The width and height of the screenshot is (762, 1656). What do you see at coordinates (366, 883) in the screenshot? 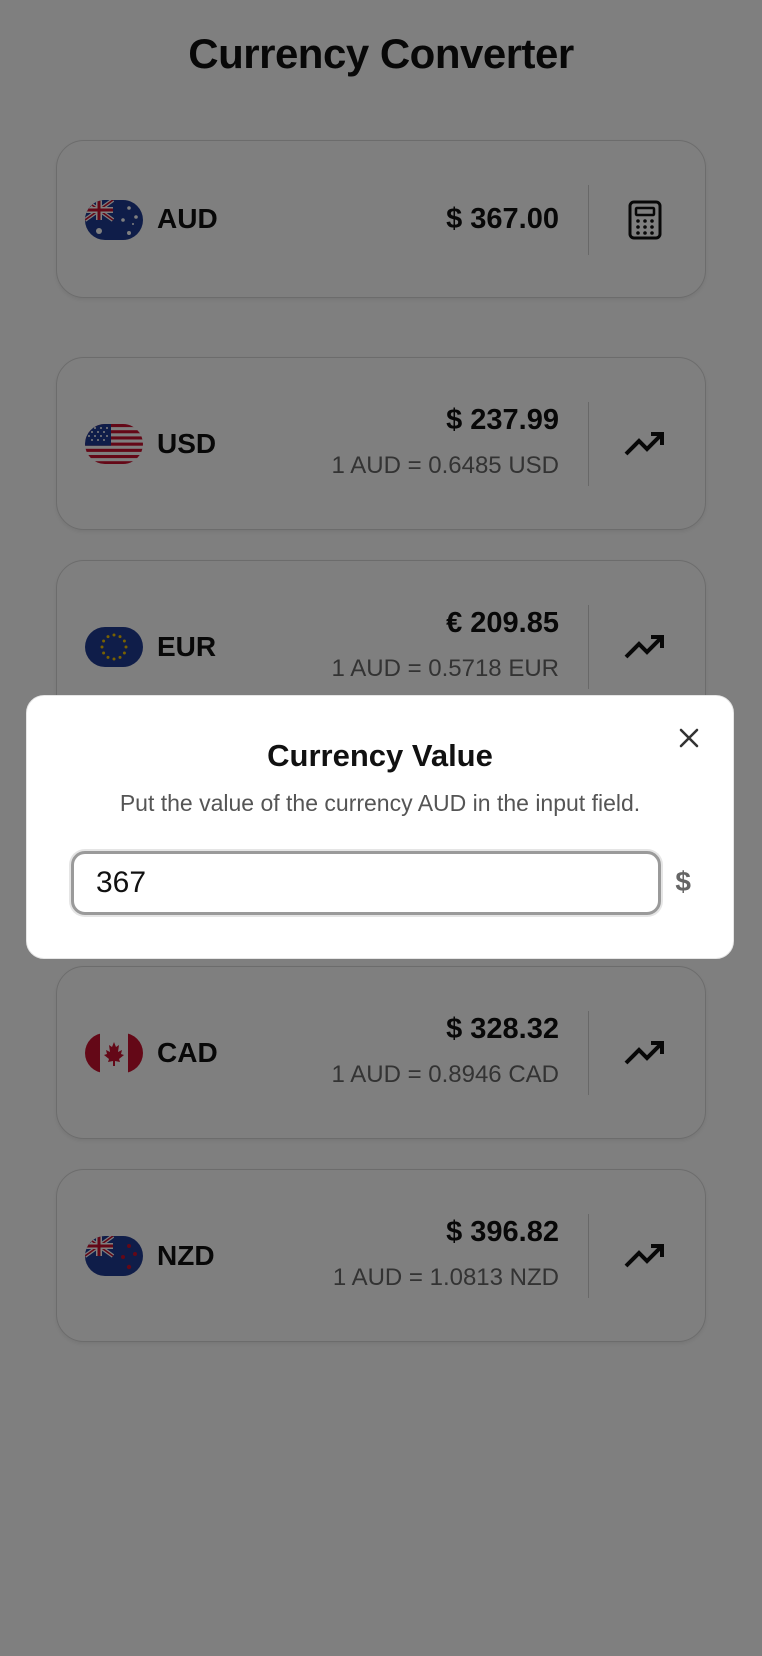
I see `currency-value-input` at bounding box center [366, 883].